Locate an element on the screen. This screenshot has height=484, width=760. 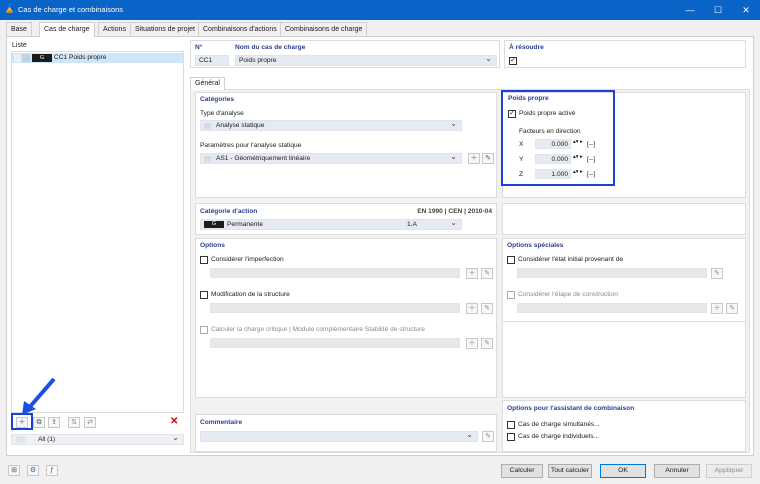
initial-state-checkbox is located at coordinates (511, 260).